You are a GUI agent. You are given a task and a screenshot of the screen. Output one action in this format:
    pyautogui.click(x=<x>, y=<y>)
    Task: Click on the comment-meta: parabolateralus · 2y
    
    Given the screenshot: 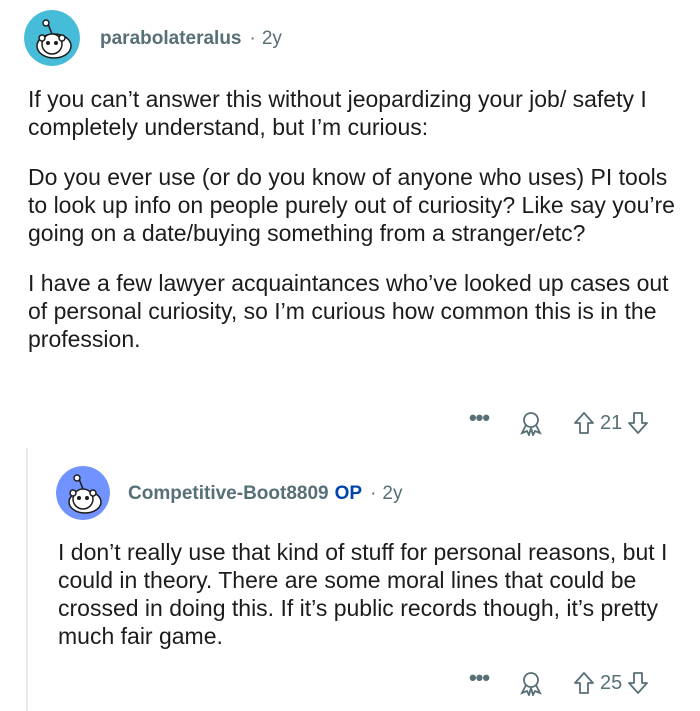 What is the action you would take?
    pyautogui.click(x=191, y=39)
    